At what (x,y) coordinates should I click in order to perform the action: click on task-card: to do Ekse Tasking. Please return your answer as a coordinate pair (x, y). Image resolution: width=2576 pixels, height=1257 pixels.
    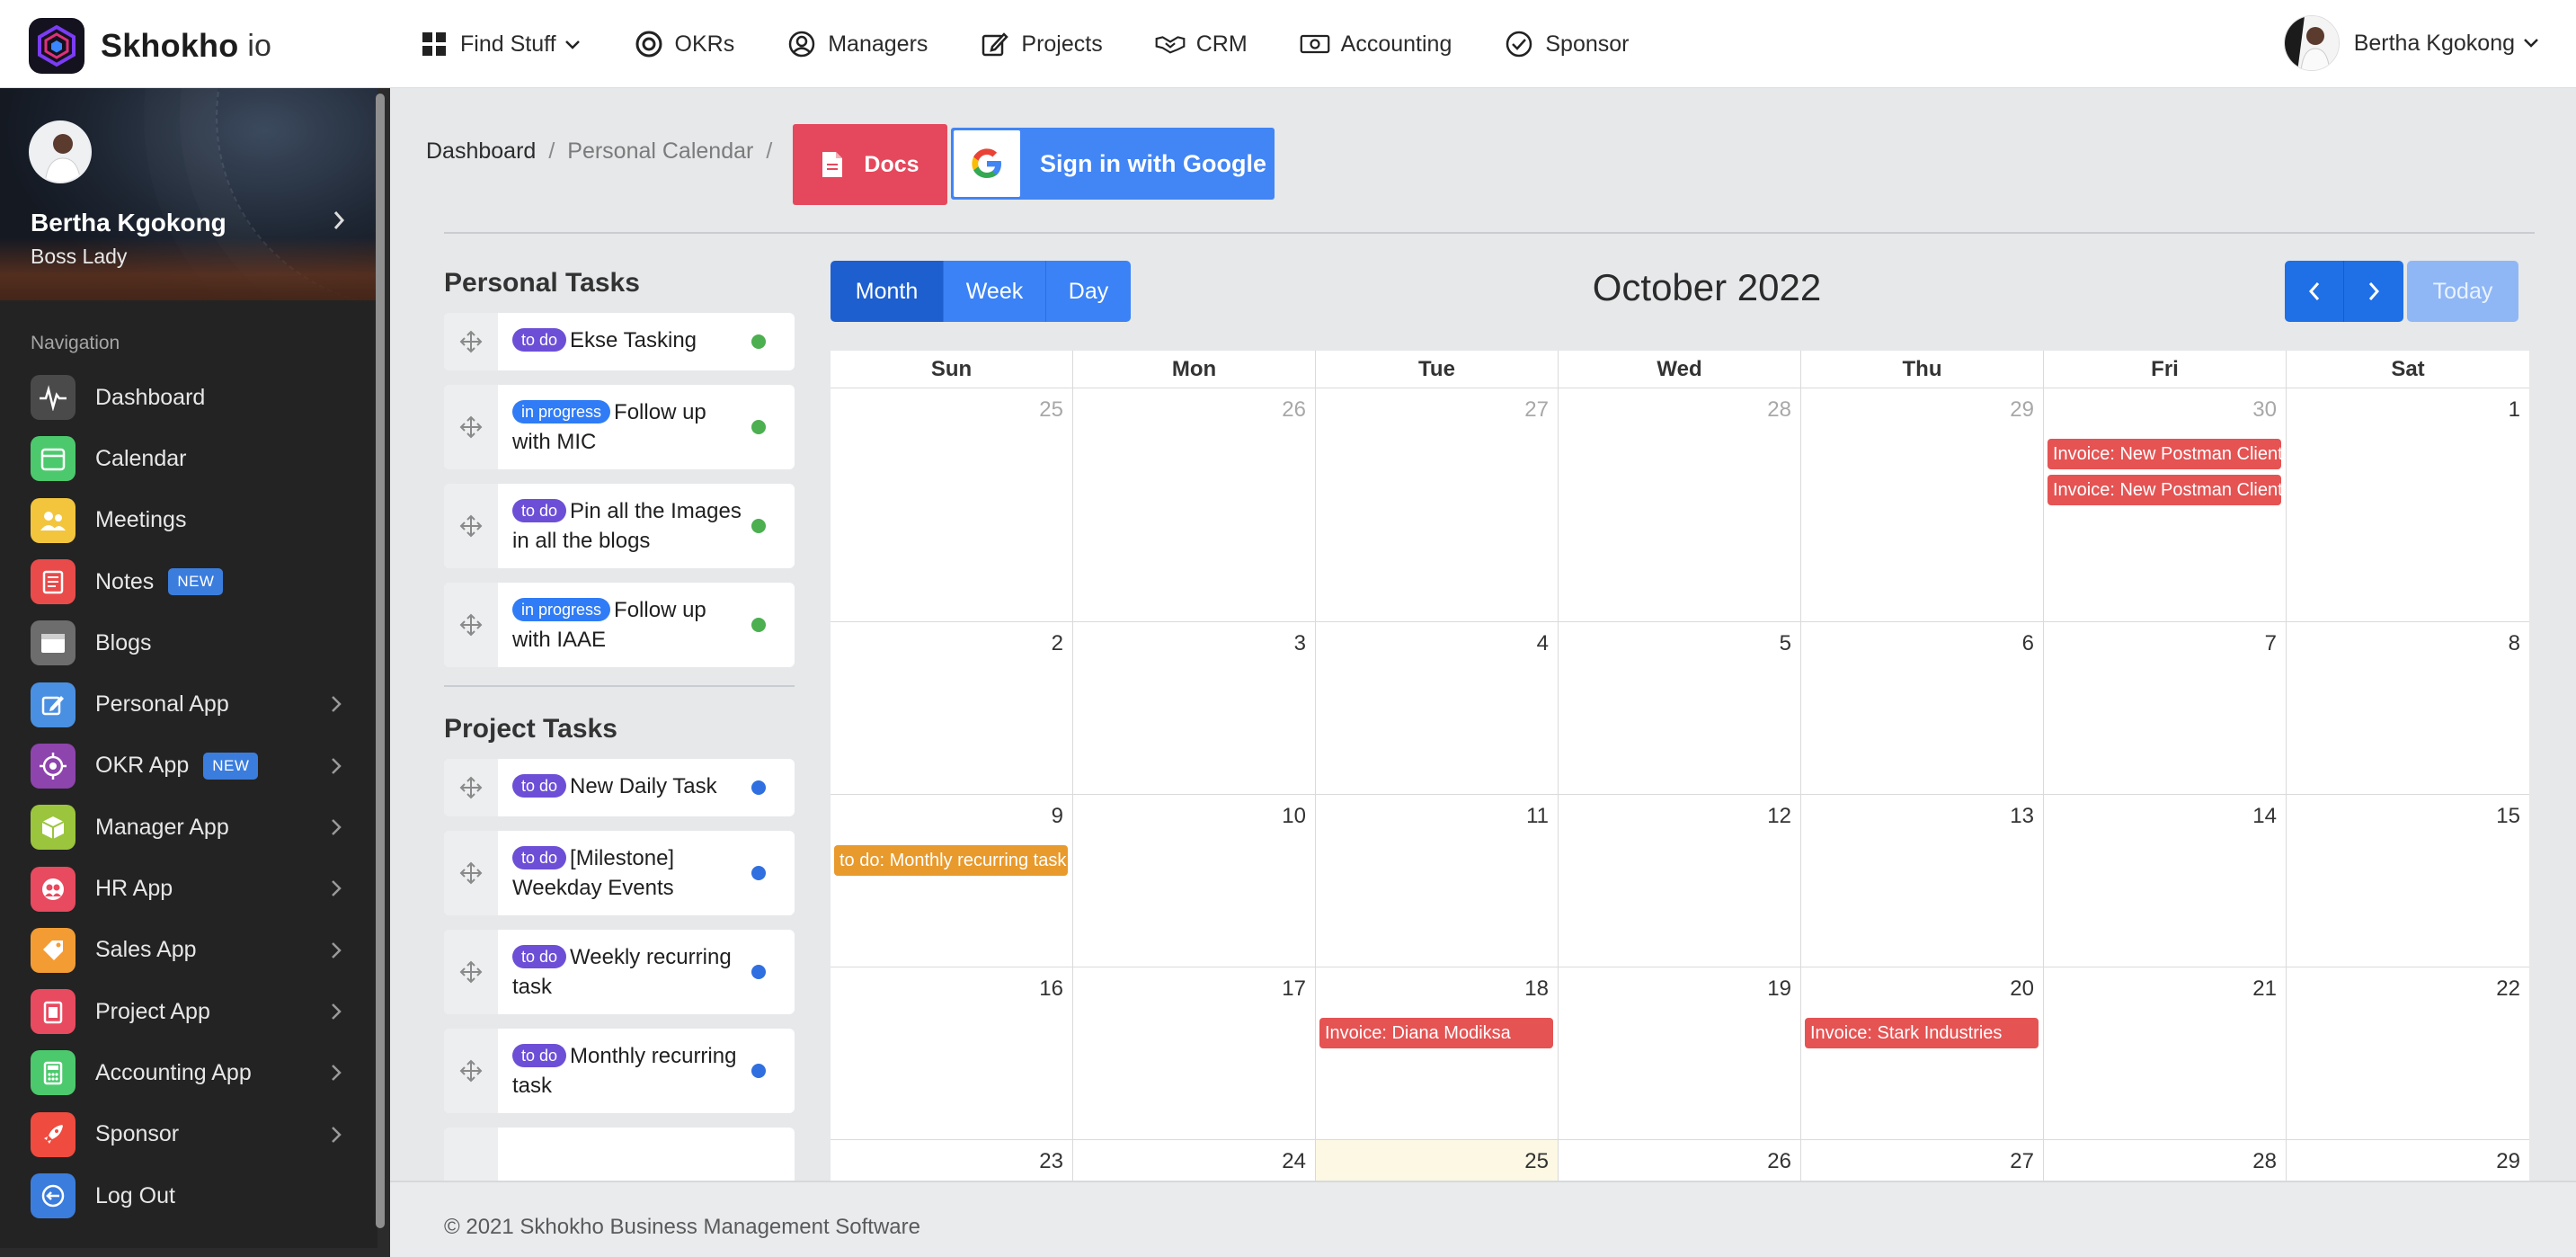
    Looking at the image, I should click on (619, 341).